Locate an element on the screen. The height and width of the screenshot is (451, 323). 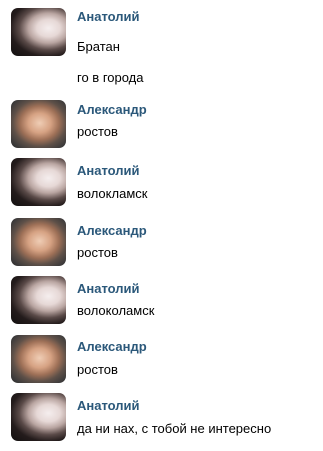
message-text: волокламск is located at coordinates (112, 193).